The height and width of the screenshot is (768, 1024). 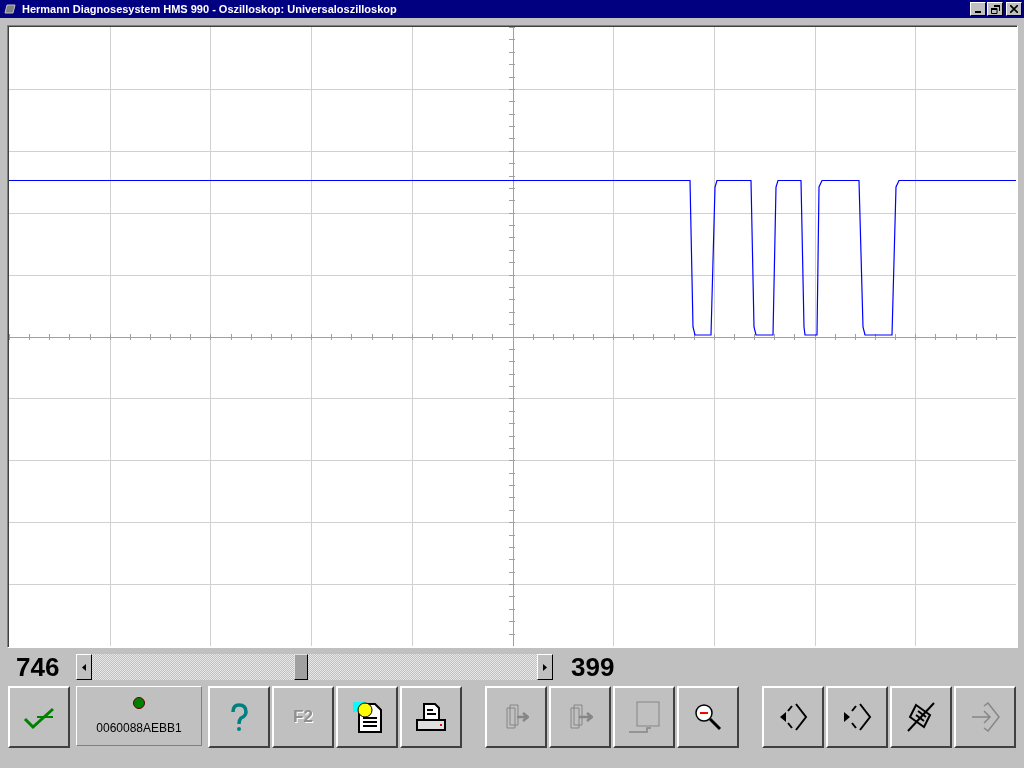 I want to click on cursor-right-icon, so click(x=857, y=717).